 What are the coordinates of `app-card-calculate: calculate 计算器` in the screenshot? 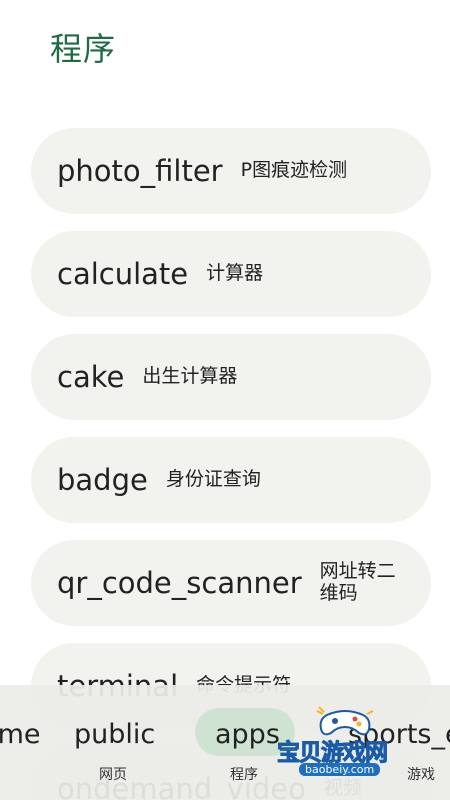 It's located at (231, 274).